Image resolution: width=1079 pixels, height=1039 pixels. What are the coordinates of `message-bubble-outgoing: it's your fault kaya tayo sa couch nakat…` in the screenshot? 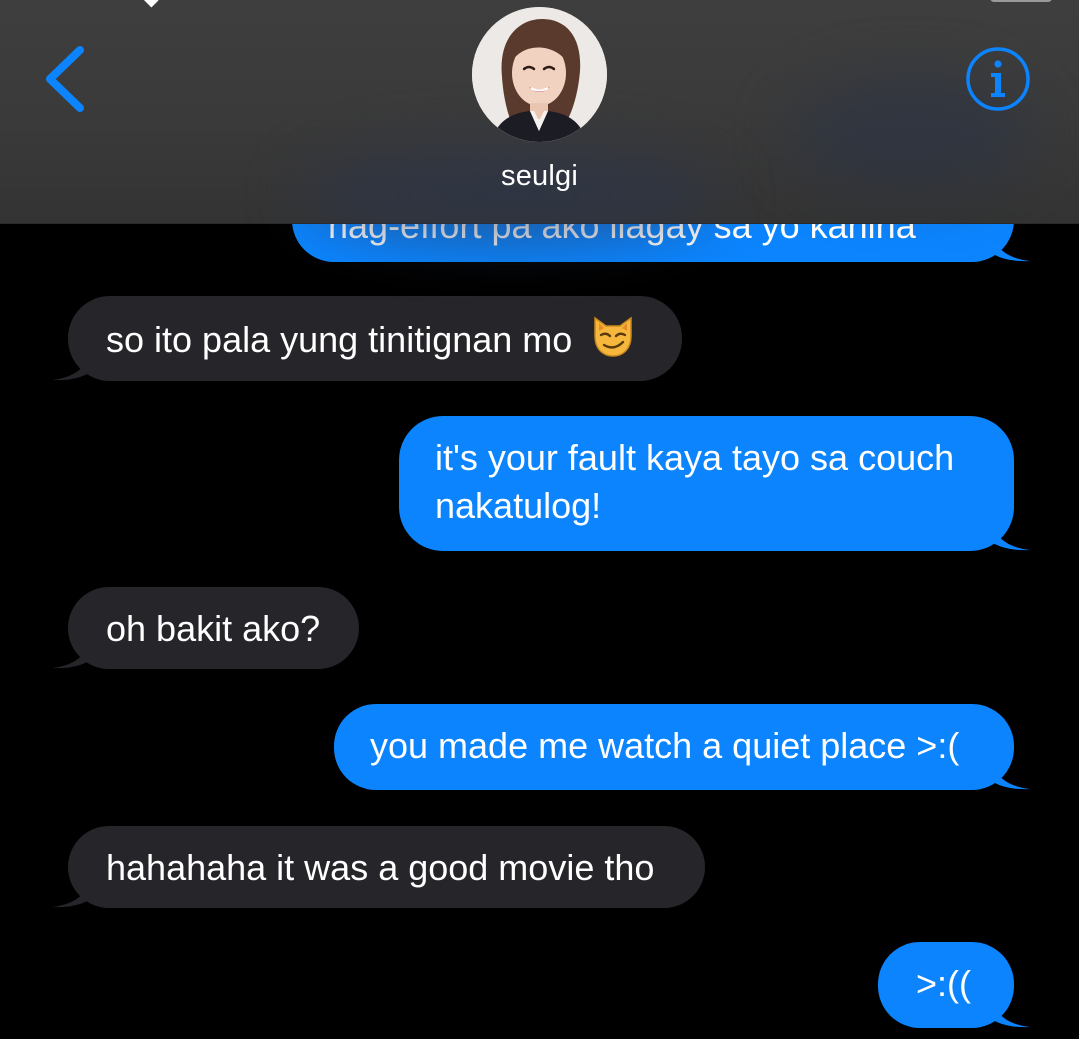 It's located at (714, 483).